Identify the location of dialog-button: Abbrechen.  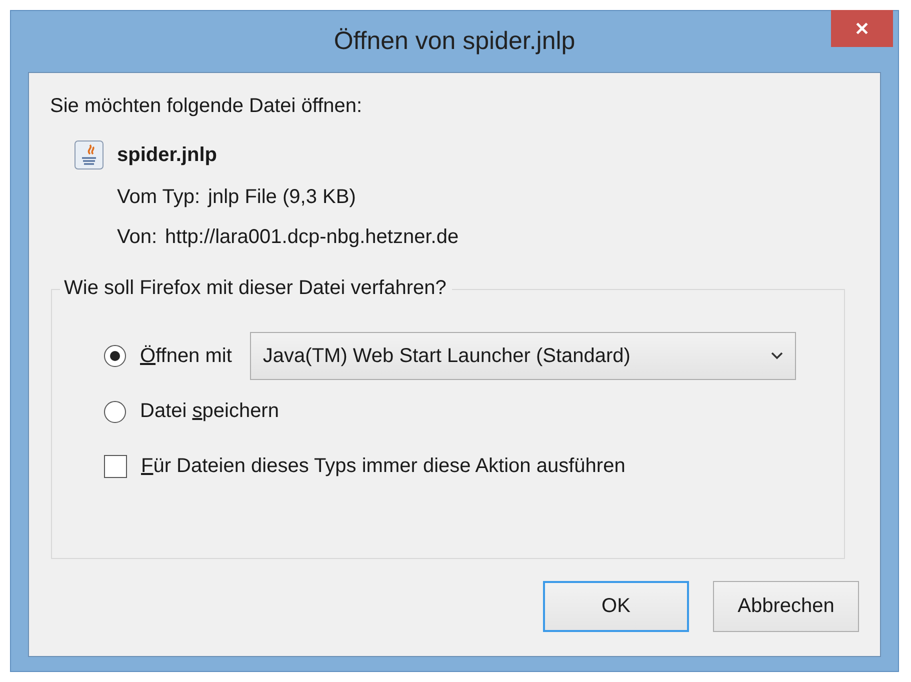
(786, 606).